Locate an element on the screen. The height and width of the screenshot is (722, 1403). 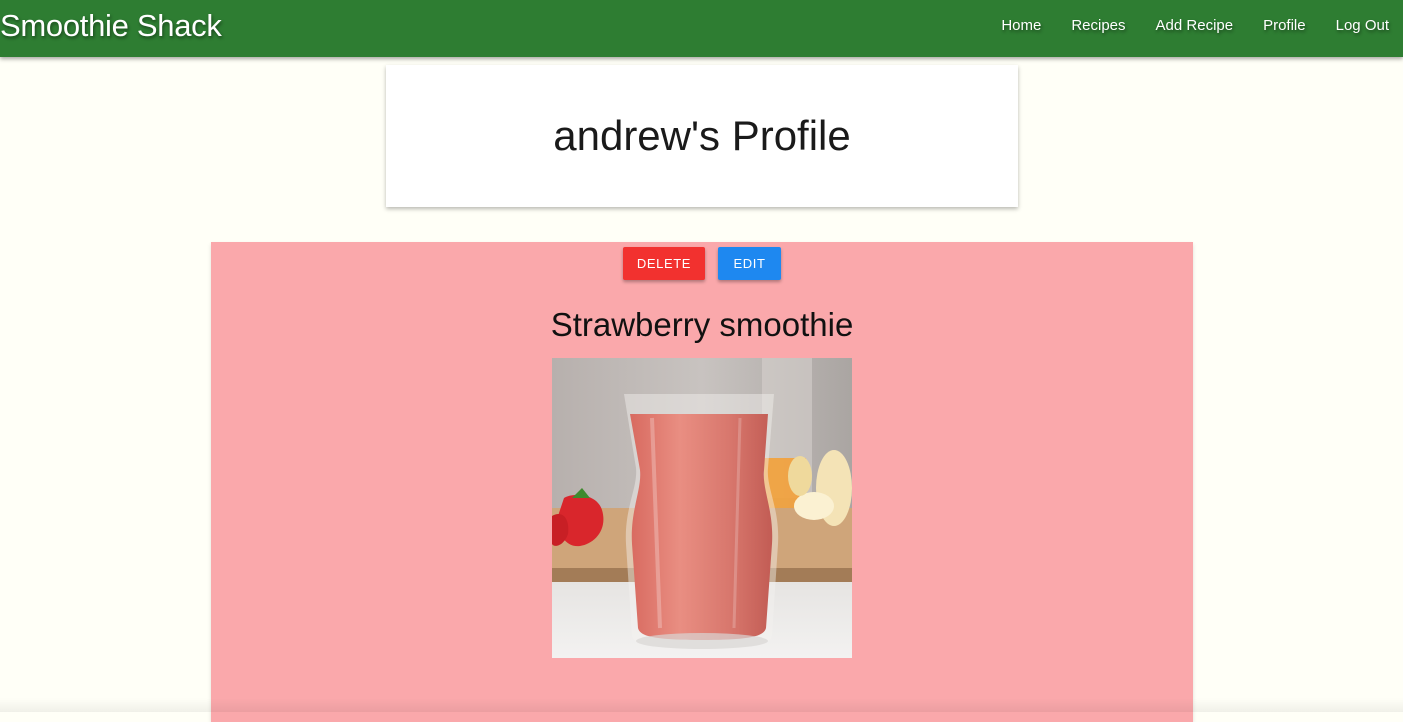
nav-link-log-out: Log Out is located at coordinates (1362, 25).